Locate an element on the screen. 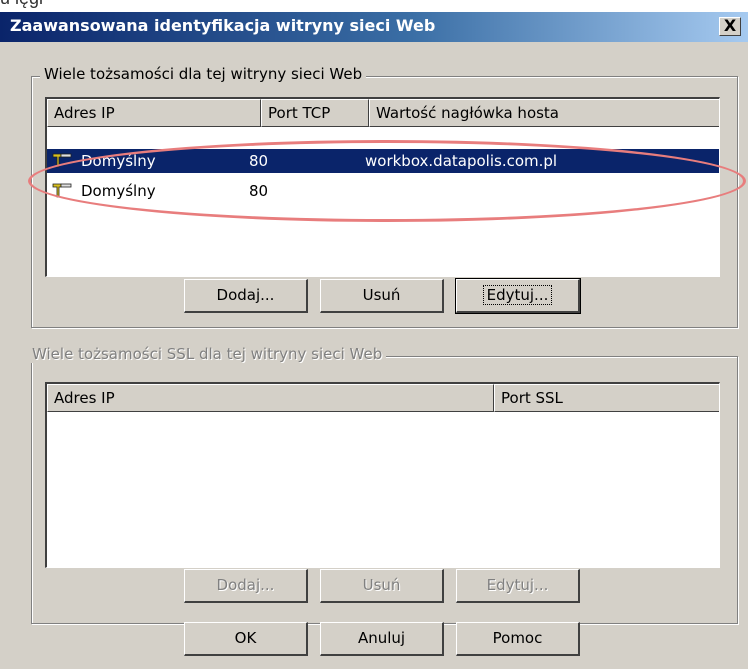 The image size is (748, 669). ssl-list-header: Adres IP Port SSL is located at coordinates (383, 398).